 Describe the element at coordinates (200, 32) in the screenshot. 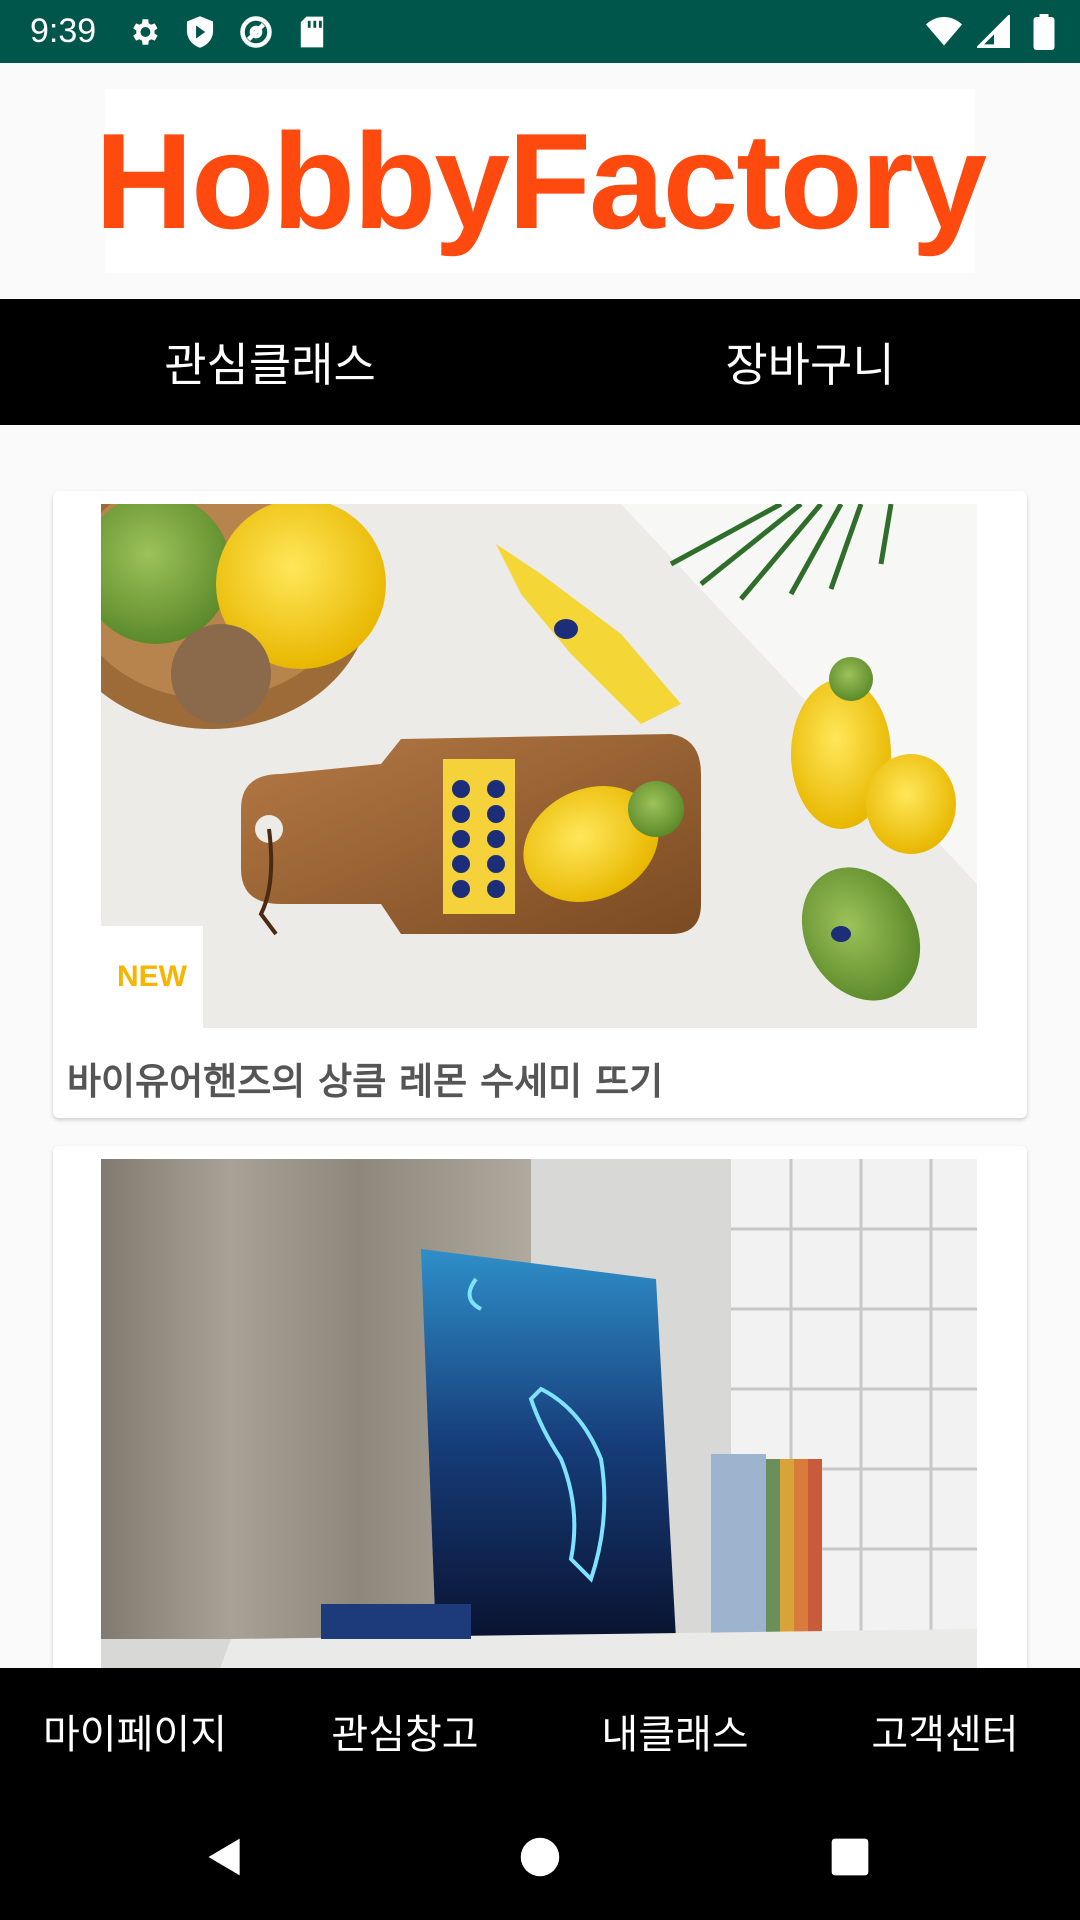

I see `play-protect-icon` at that location.